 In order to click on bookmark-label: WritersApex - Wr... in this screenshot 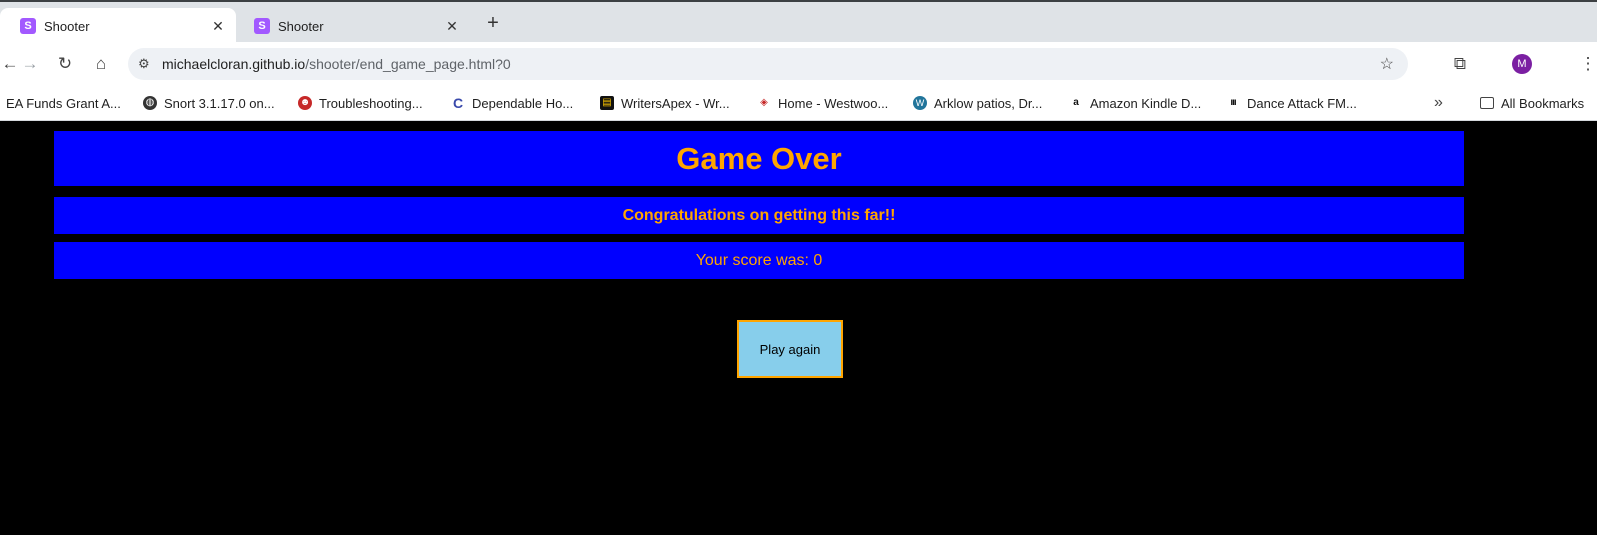, I will do `click(675, 103)`.